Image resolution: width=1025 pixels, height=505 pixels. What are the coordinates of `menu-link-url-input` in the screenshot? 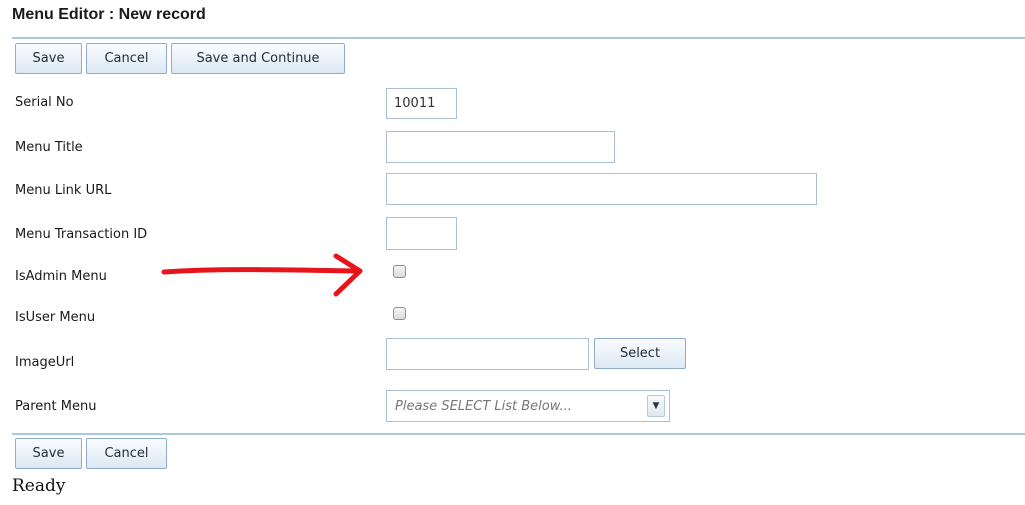 It's located at (601, 189).